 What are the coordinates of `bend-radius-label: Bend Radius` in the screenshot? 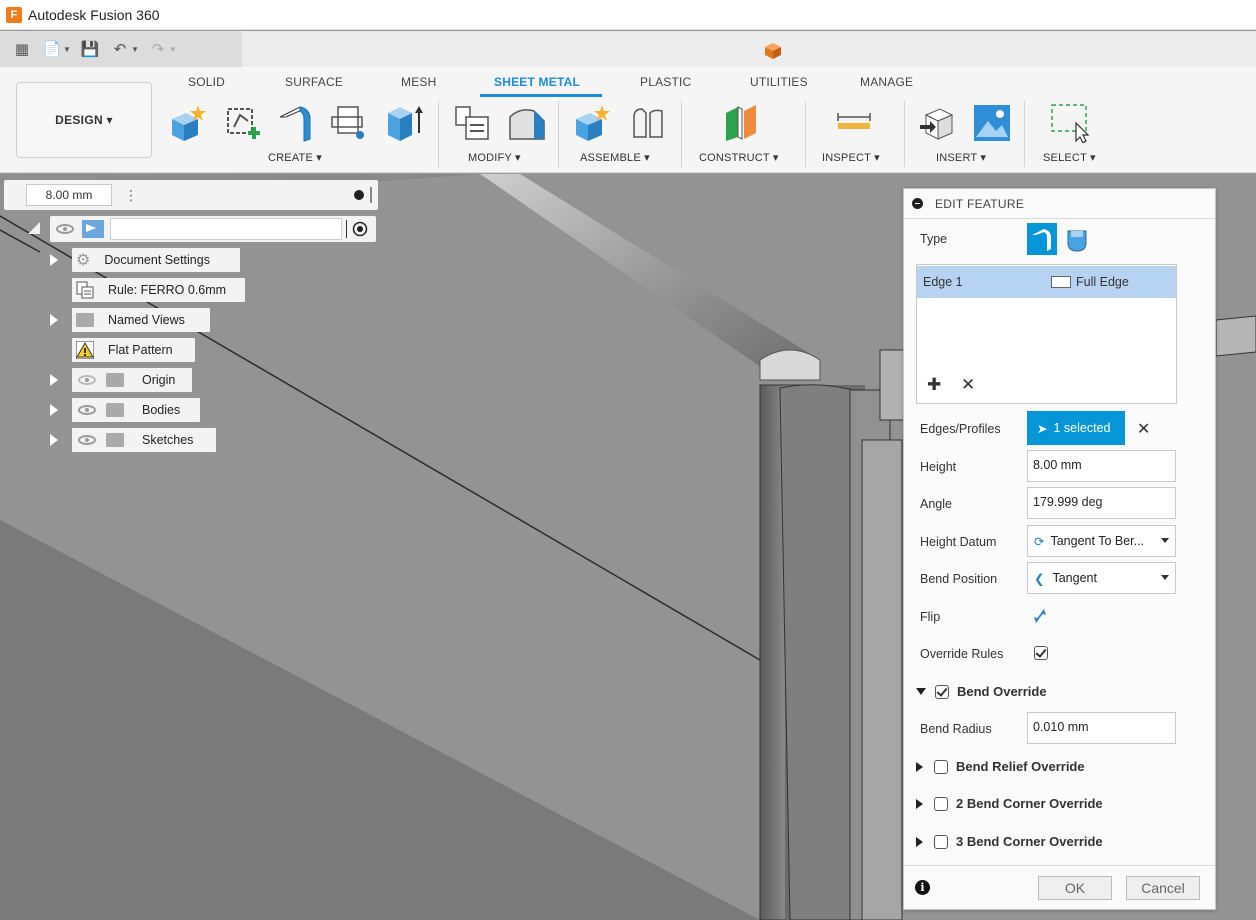 It's located at (956, 729).